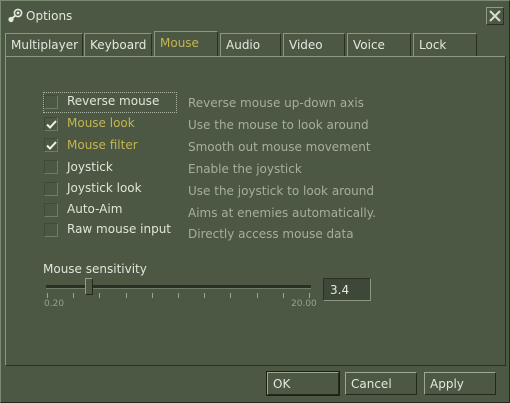 The height and width of the screenshot is (403, 510). What do you see at coordinates (281, 191) in the screenshot?
I see `joystick-look-description: Use the joystick to look around` at bounding box center [281, 191].